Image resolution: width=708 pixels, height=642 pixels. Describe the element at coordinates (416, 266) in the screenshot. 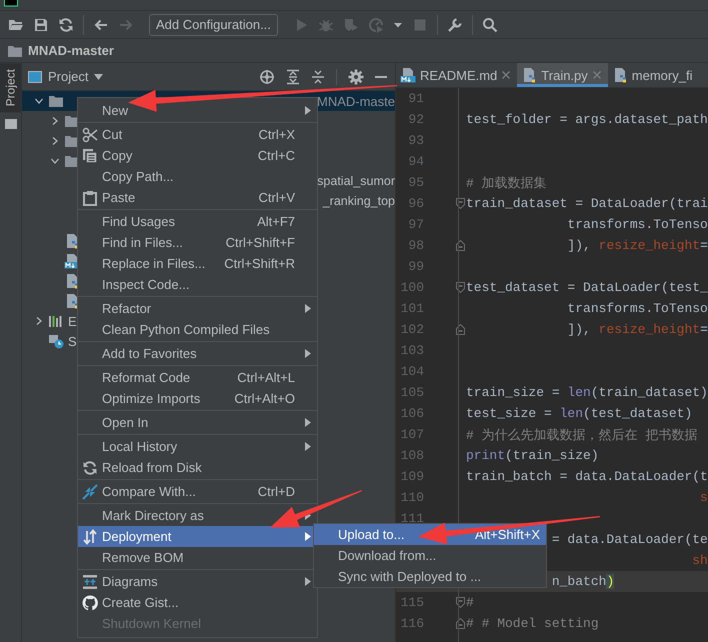

I see `line-number: 99` at that location.